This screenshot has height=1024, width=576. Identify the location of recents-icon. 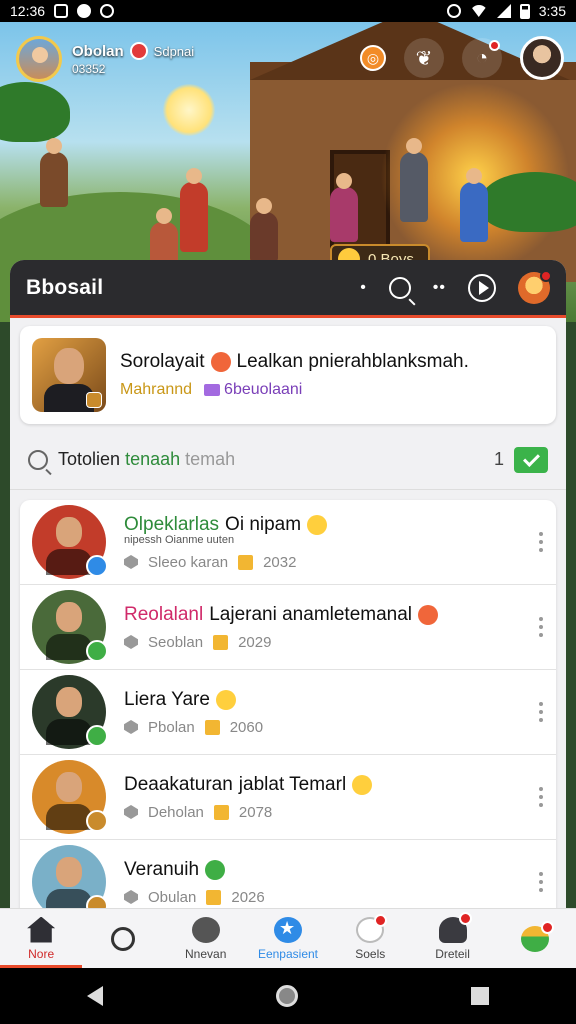
(480, 996).